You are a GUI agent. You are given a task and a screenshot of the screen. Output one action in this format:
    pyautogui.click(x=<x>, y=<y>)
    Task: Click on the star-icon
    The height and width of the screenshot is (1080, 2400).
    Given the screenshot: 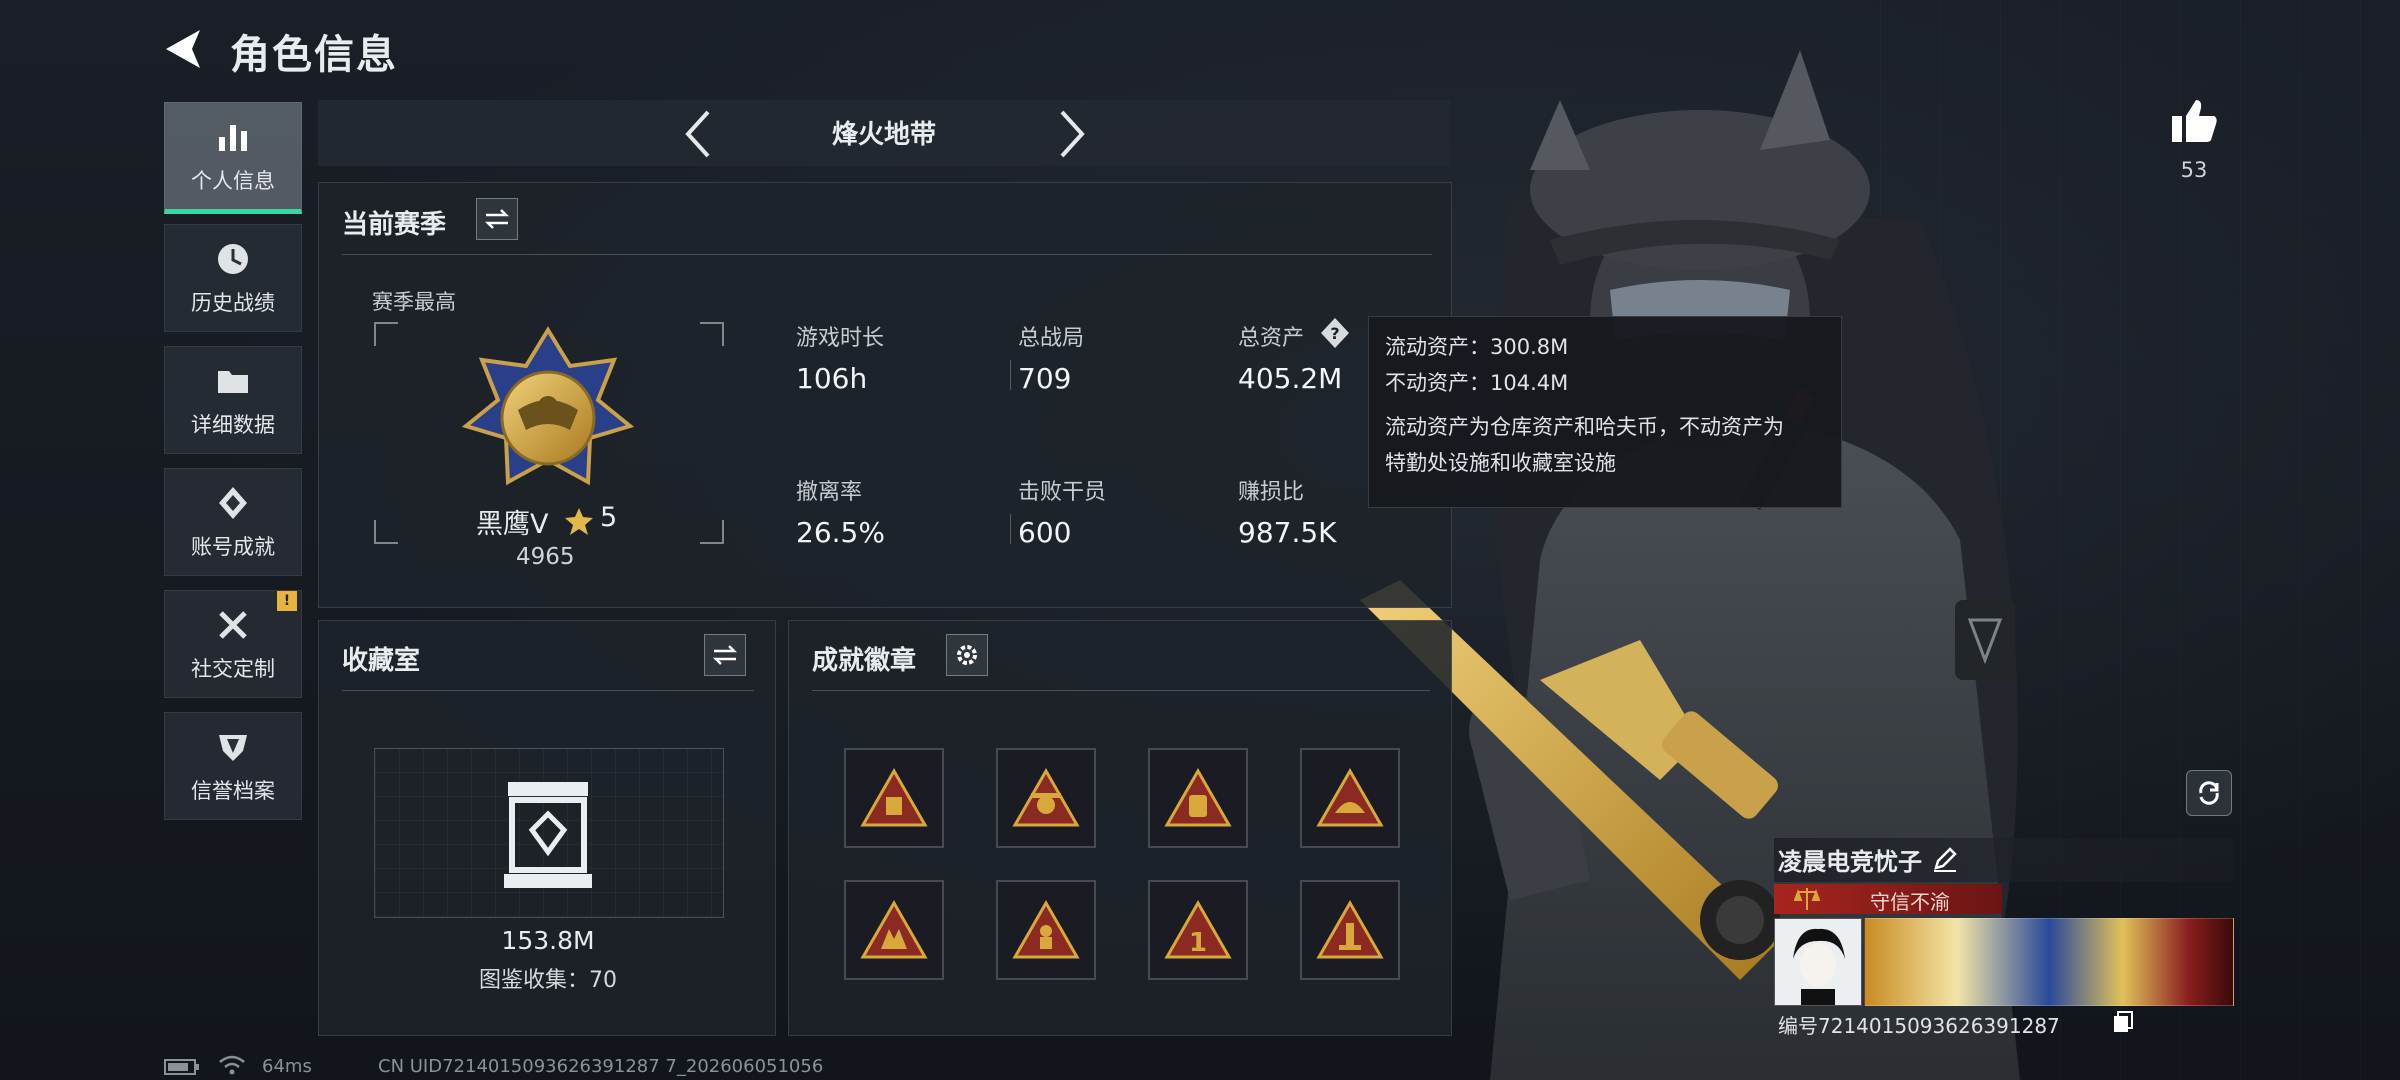 What is the action you would take?
    pyautogui.click(x=579, y=521)
    